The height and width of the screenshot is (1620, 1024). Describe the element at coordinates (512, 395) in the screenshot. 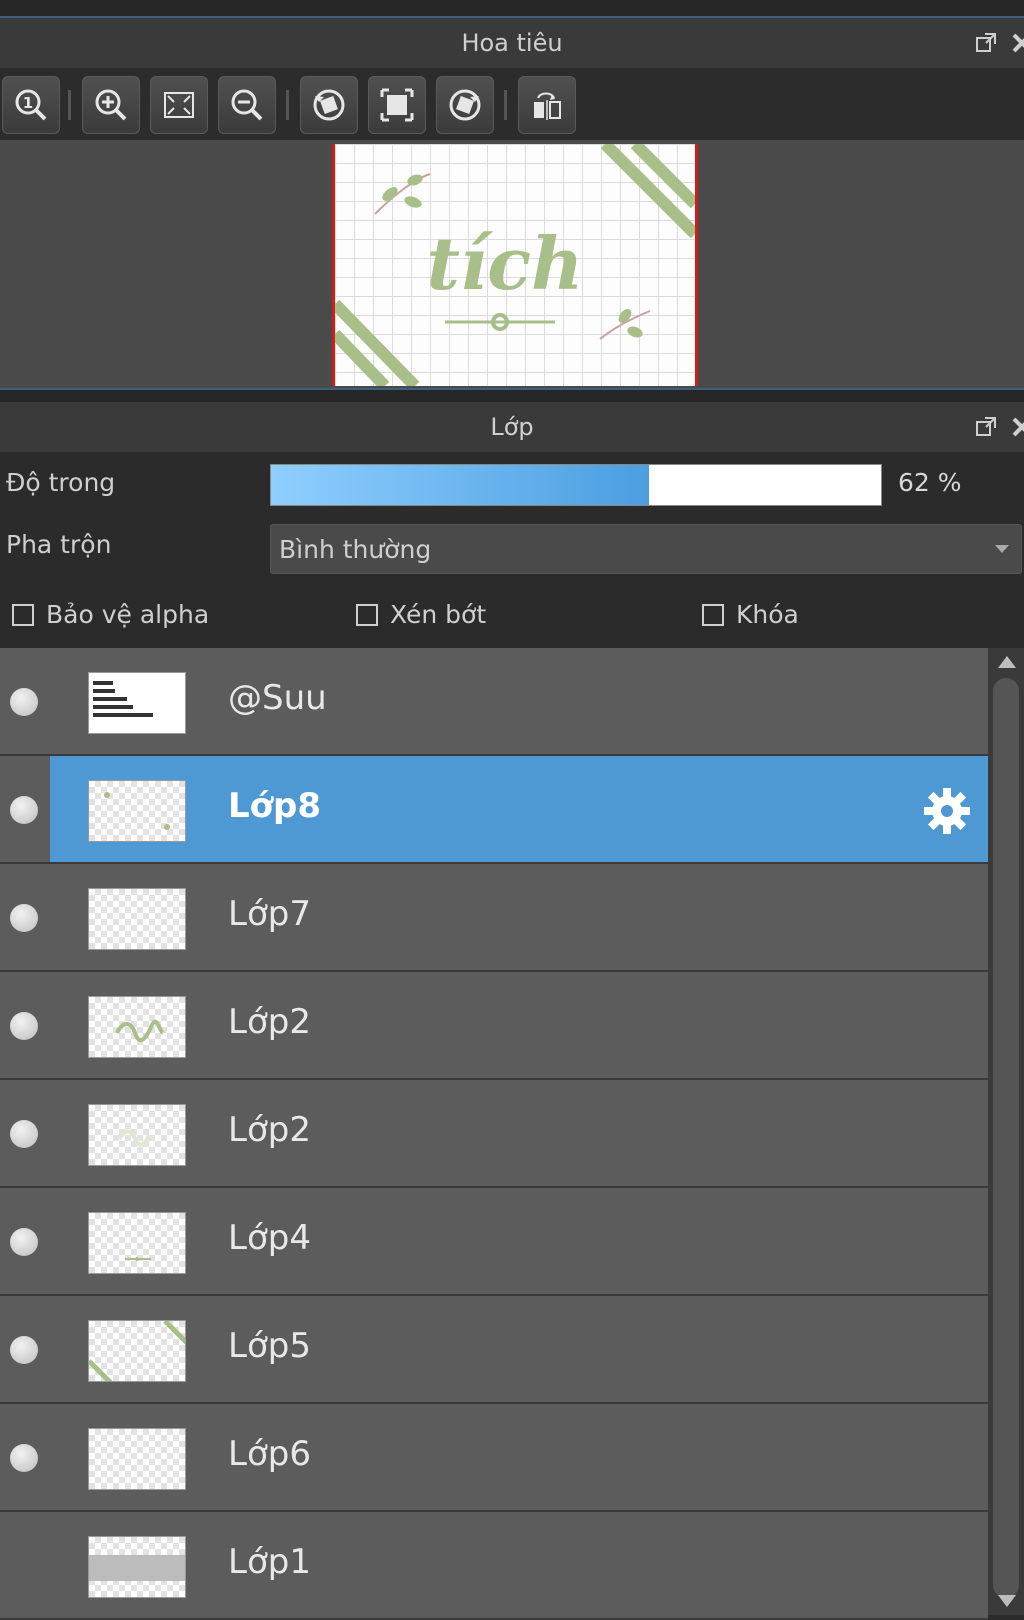

I see `panel-divider` at that location.